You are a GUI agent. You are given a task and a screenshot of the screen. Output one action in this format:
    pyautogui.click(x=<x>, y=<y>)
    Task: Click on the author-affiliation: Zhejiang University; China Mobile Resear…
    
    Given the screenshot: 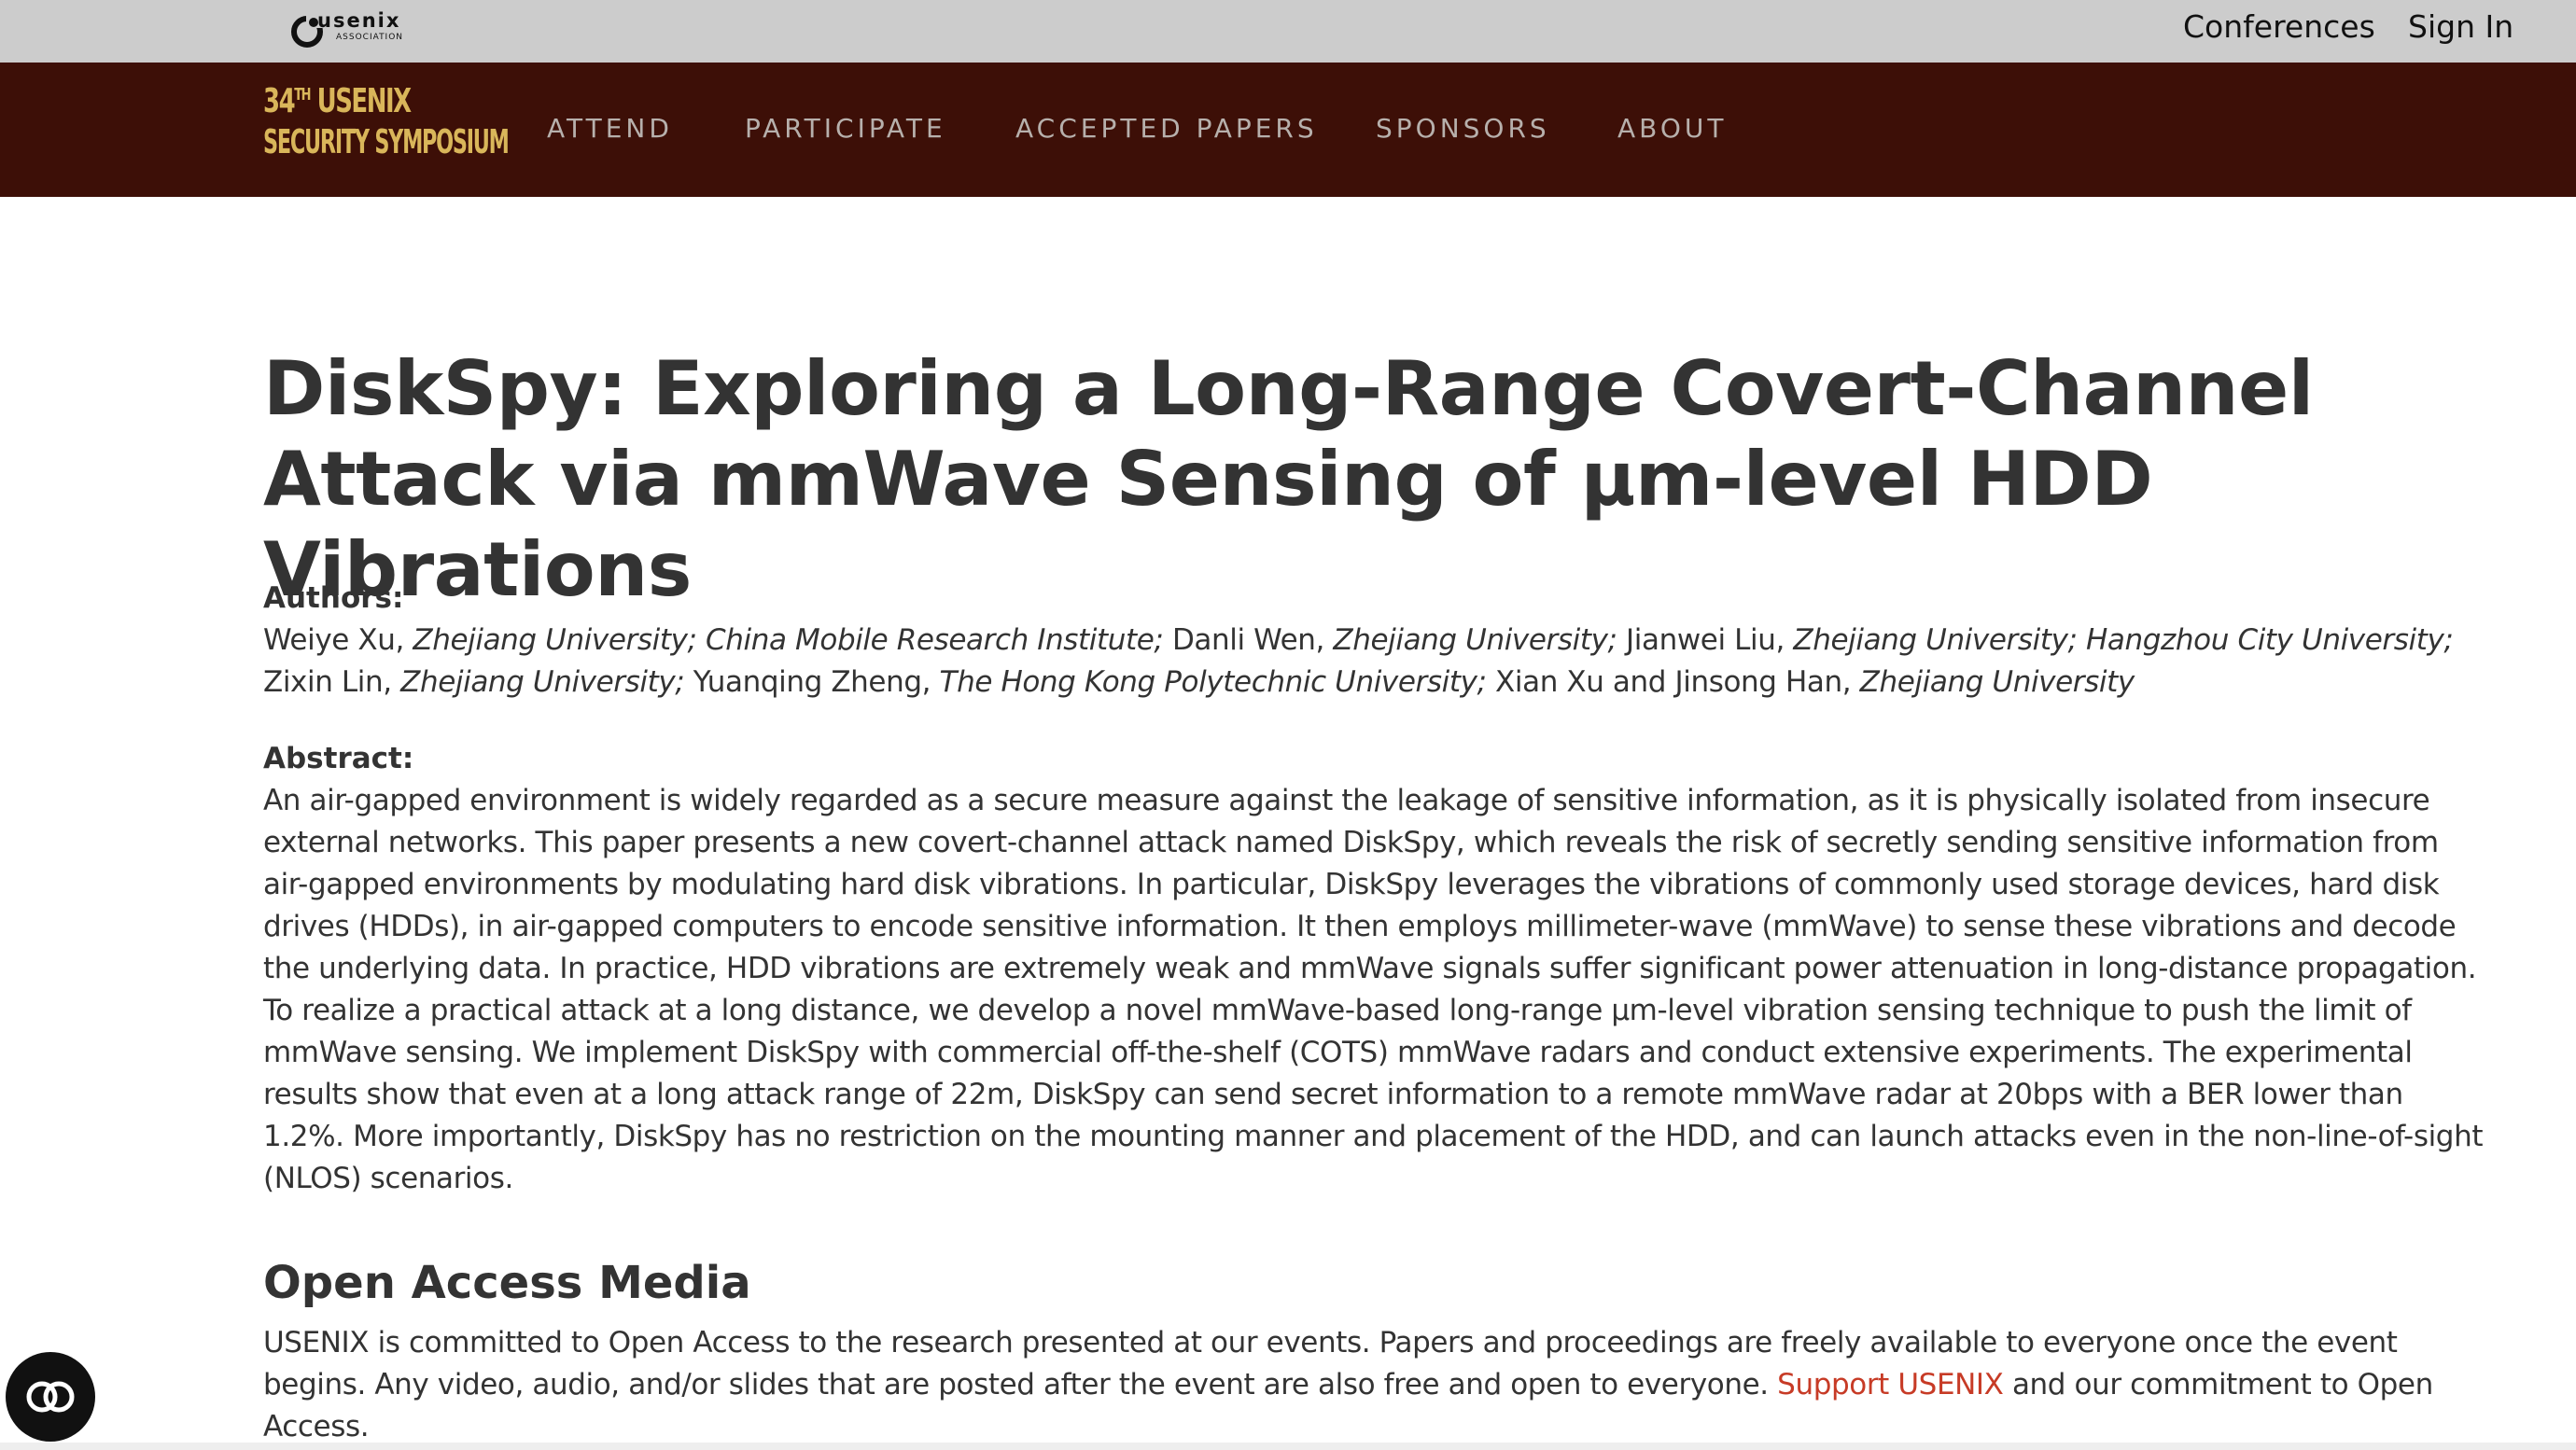 What is the action you would take?
    pyautogui.click(x=788, y=640)
    